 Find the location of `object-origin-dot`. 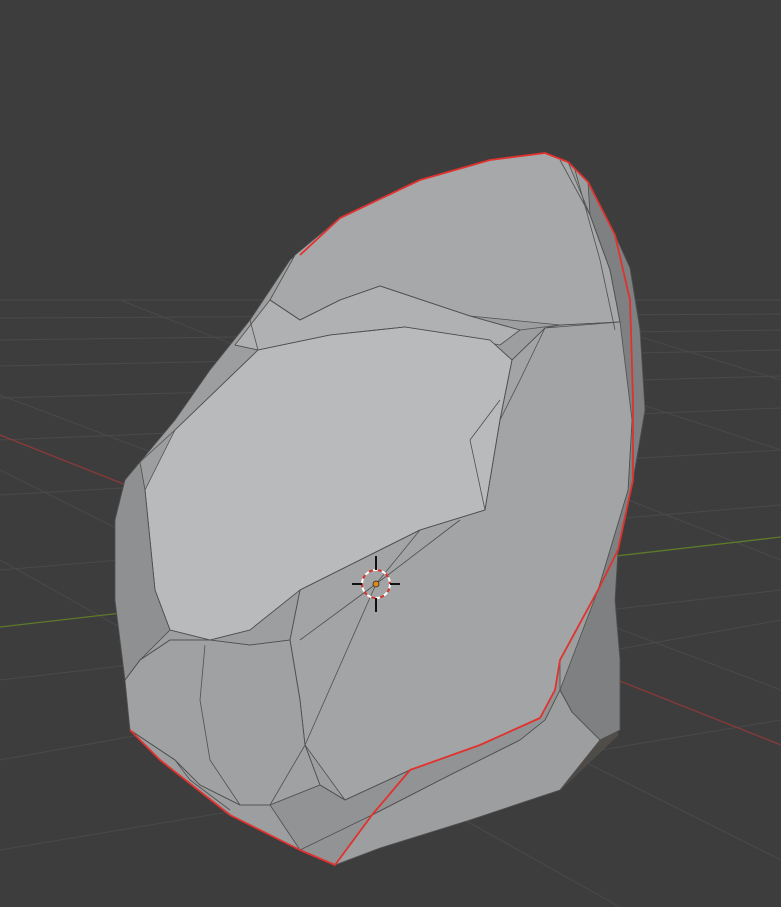

object-origin-dot is located at coordinates (376, 584).